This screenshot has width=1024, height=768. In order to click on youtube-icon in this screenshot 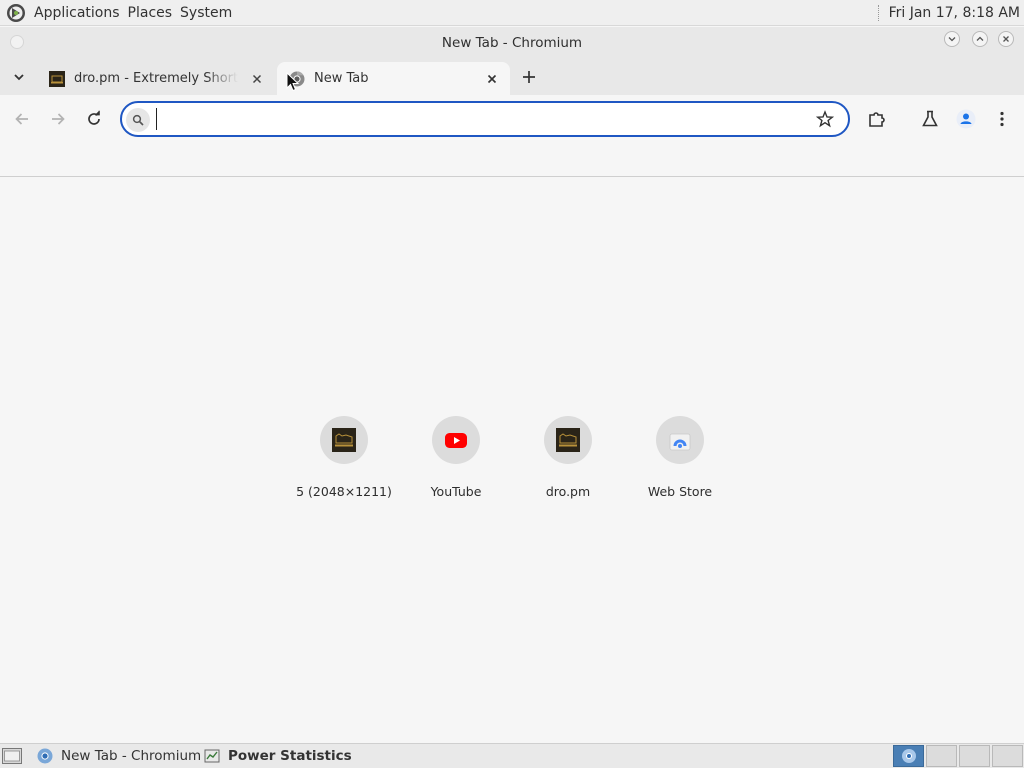, I will do `click(456, 440)`.